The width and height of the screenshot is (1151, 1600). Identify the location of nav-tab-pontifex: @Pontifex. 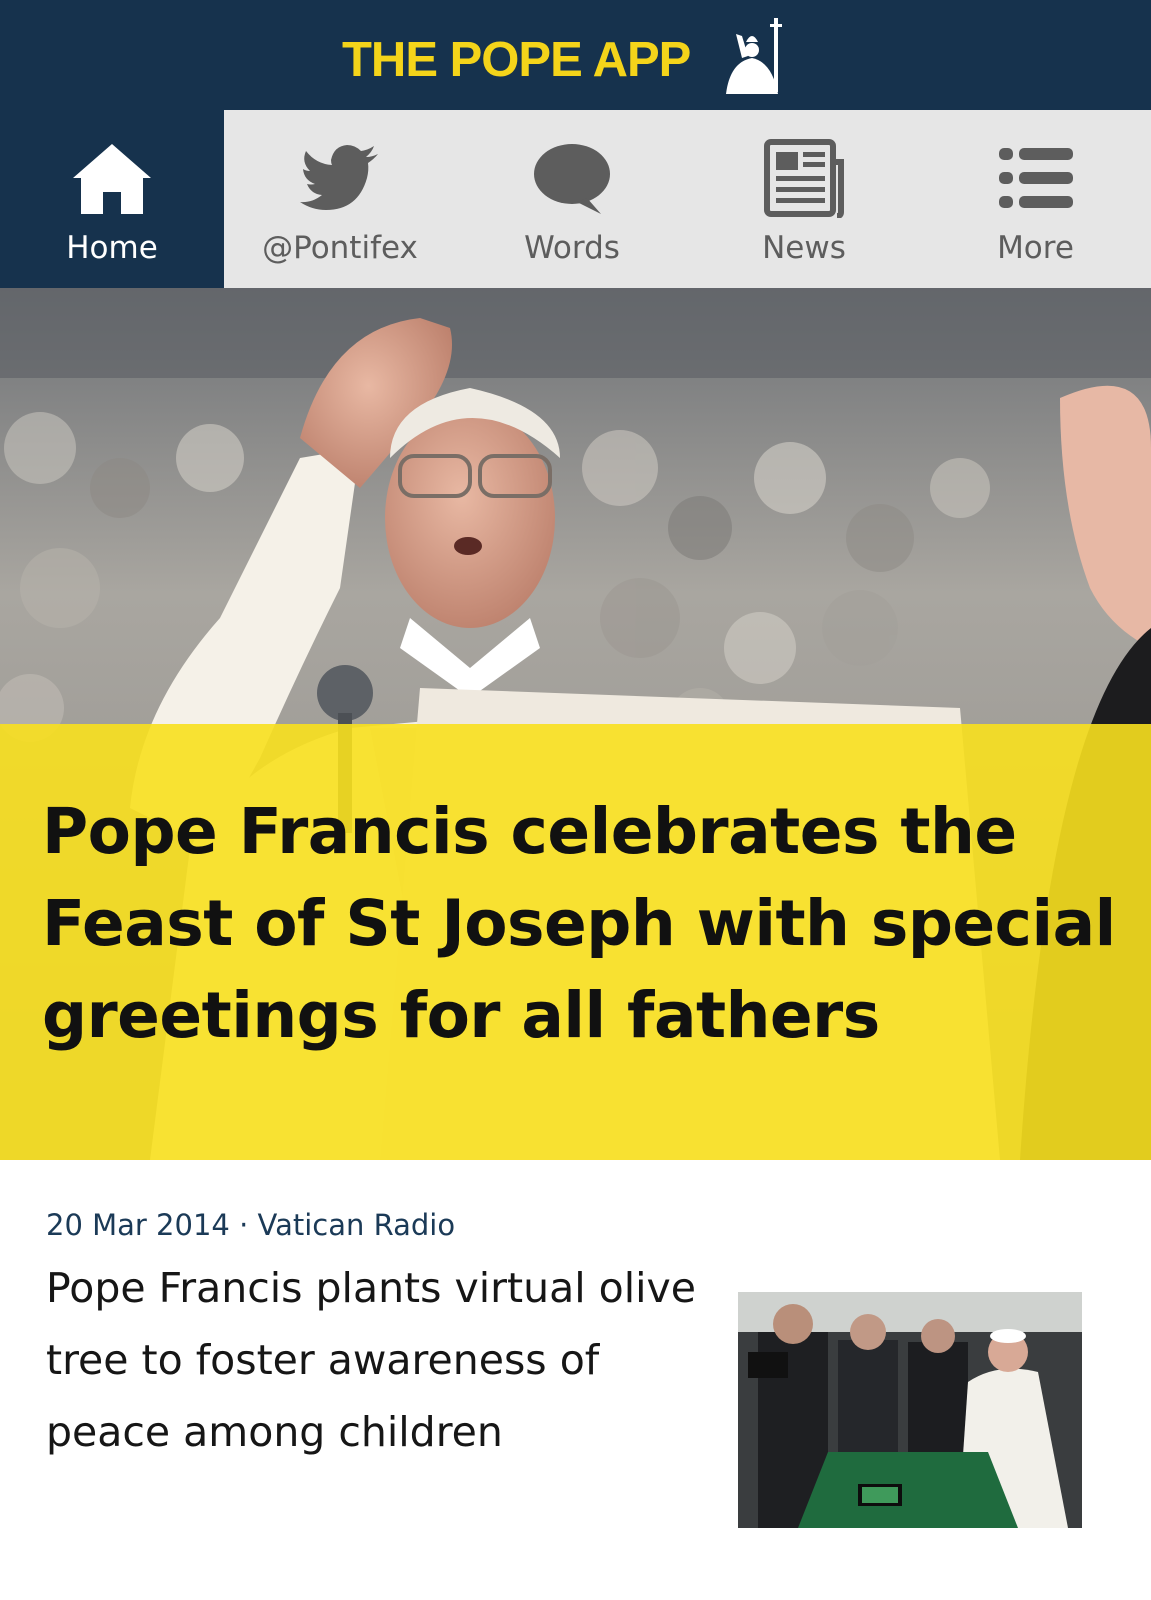
(340, 199).